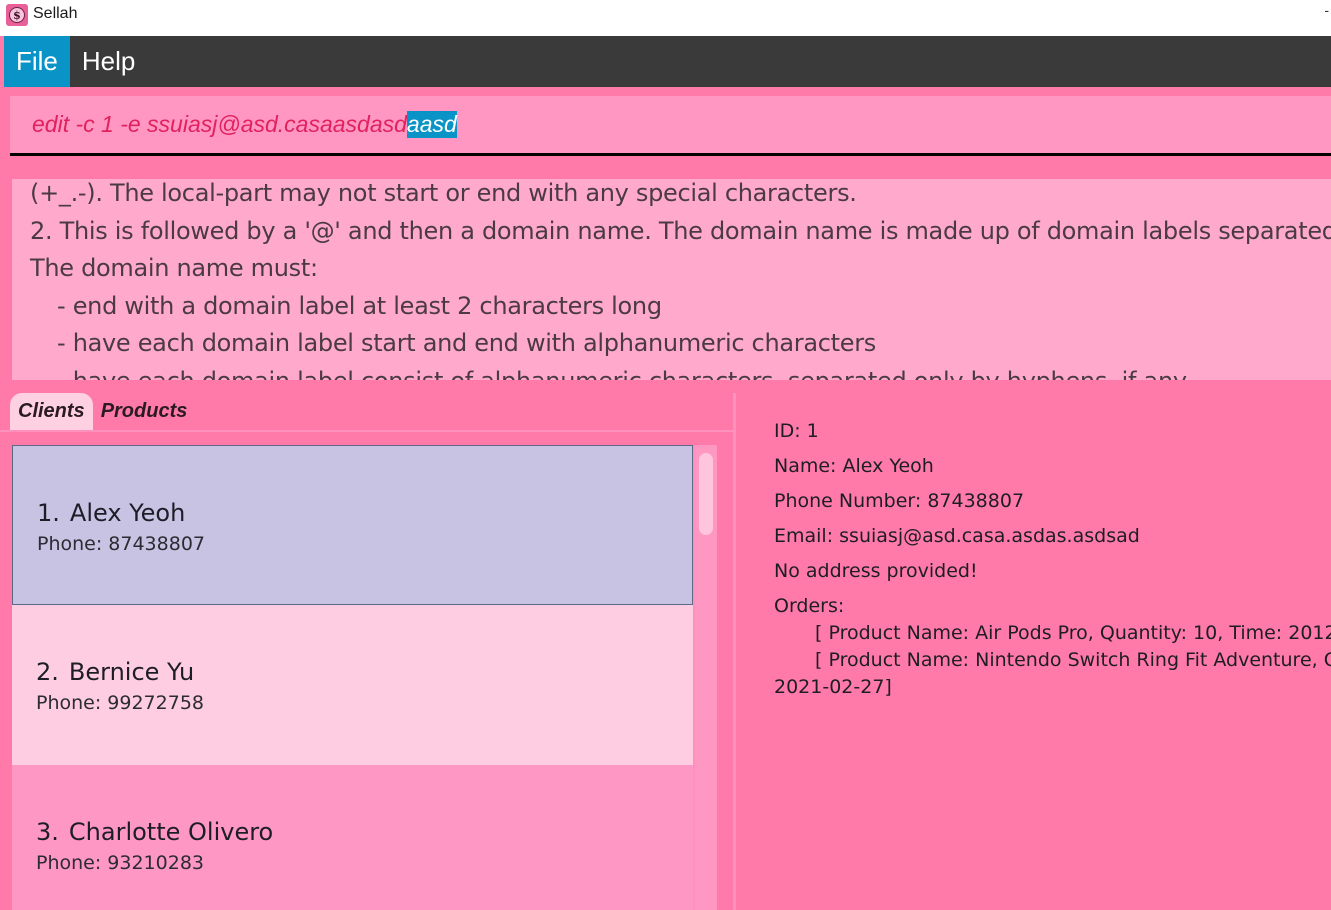 Image resolution: width=1331 pixels, height=910 pixels. What do you see at coordinates (796, 431) in the screenshot?
I see `detail-id: ID: 1` at bounding box center [796, 431].